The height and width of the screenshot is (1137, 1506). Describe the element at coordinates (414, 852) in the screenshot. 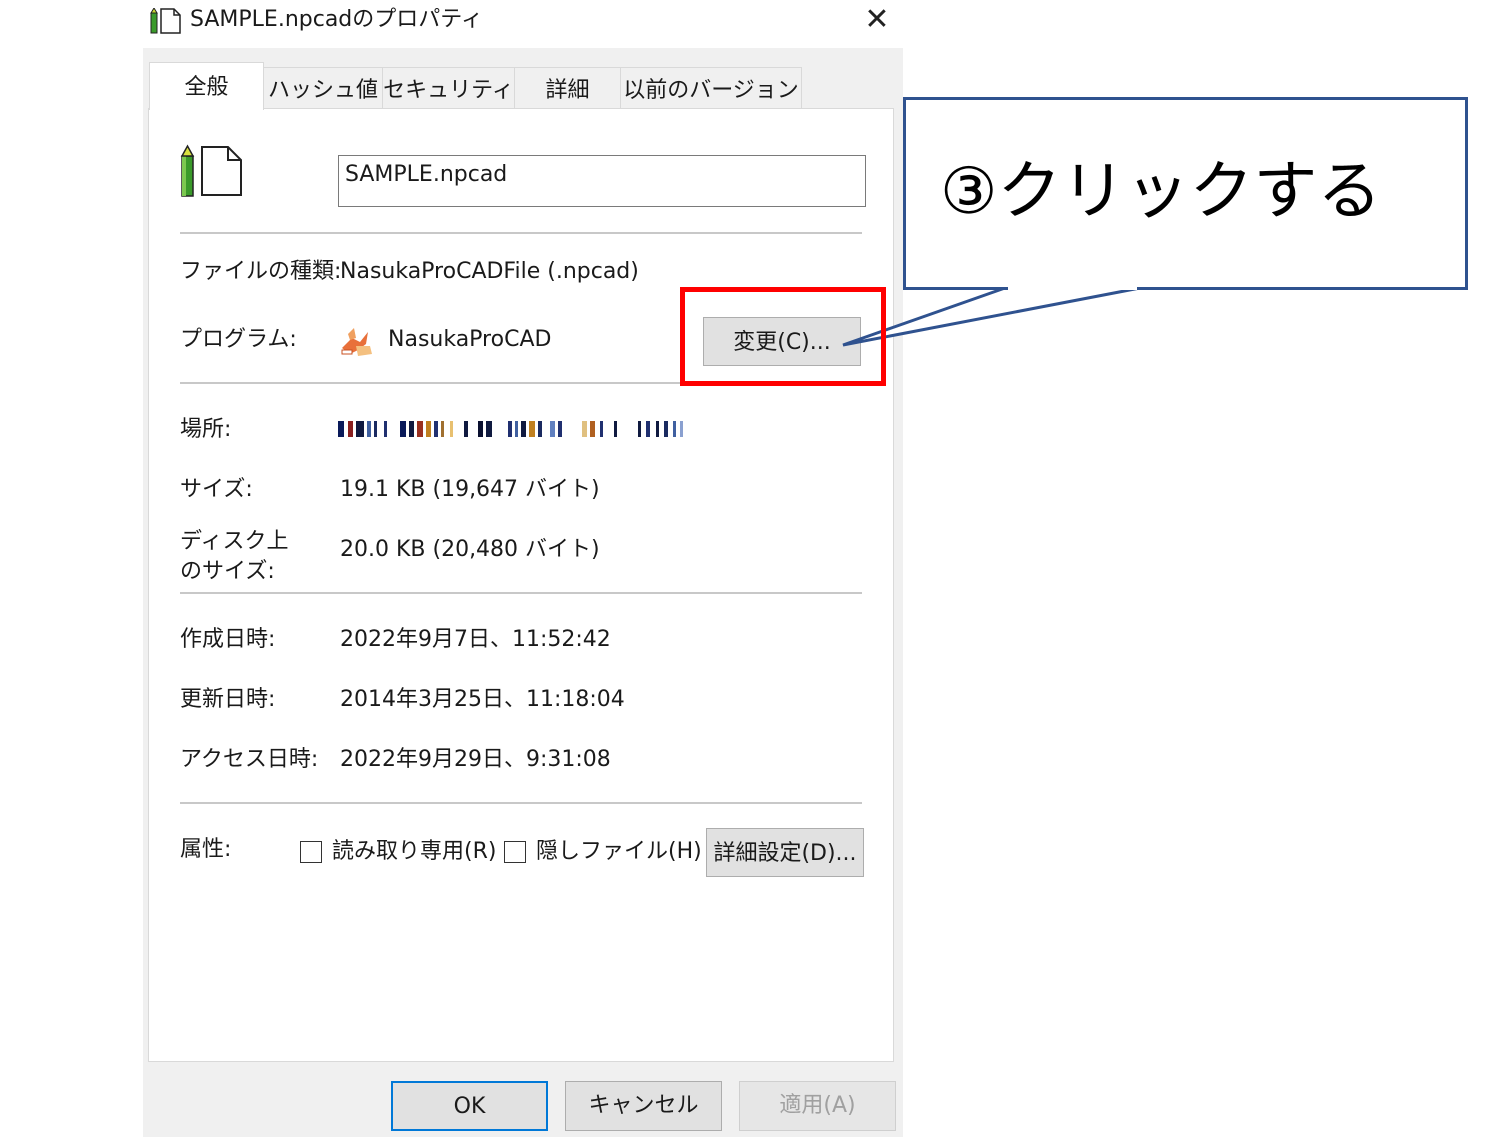

I see `readonly-checkbox-label: 読み取り専用(R)` at that location.